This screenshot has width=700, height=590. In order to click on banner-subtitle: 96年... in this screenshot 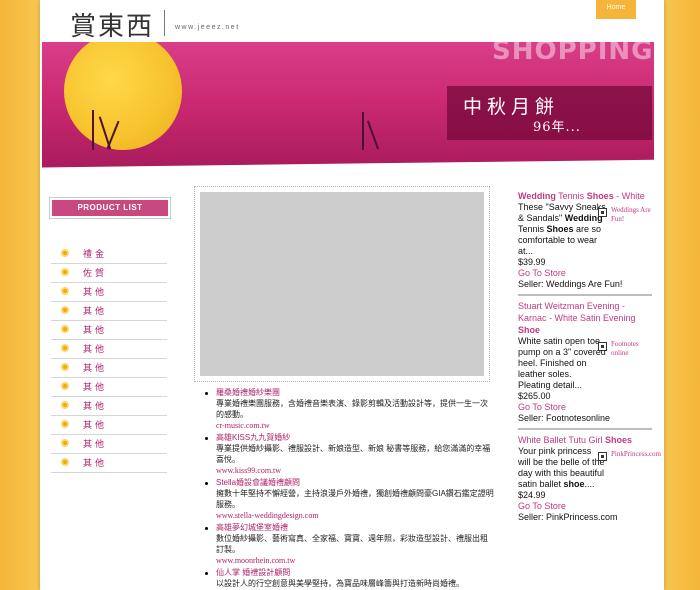, I will do `click(557, 127)`.